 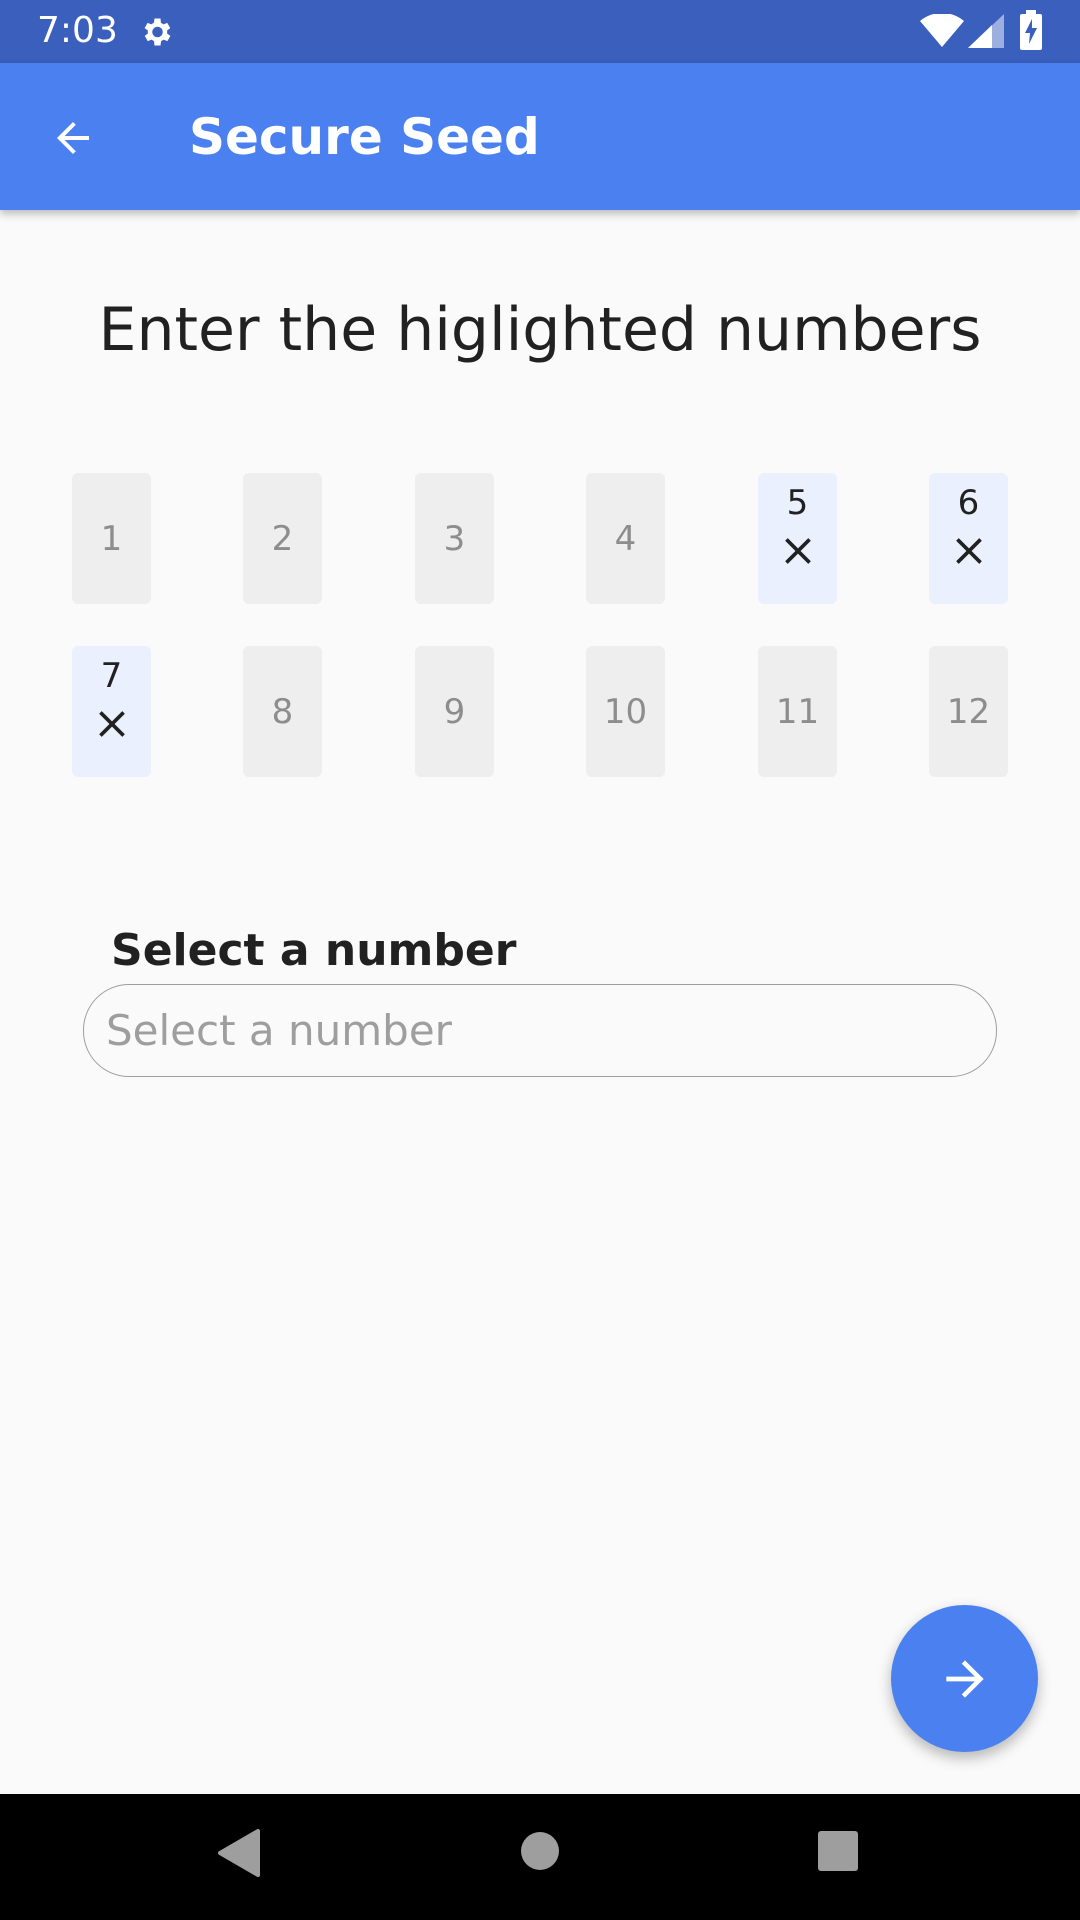 I want to click on word-number: 4, so click(x=625, y=538).